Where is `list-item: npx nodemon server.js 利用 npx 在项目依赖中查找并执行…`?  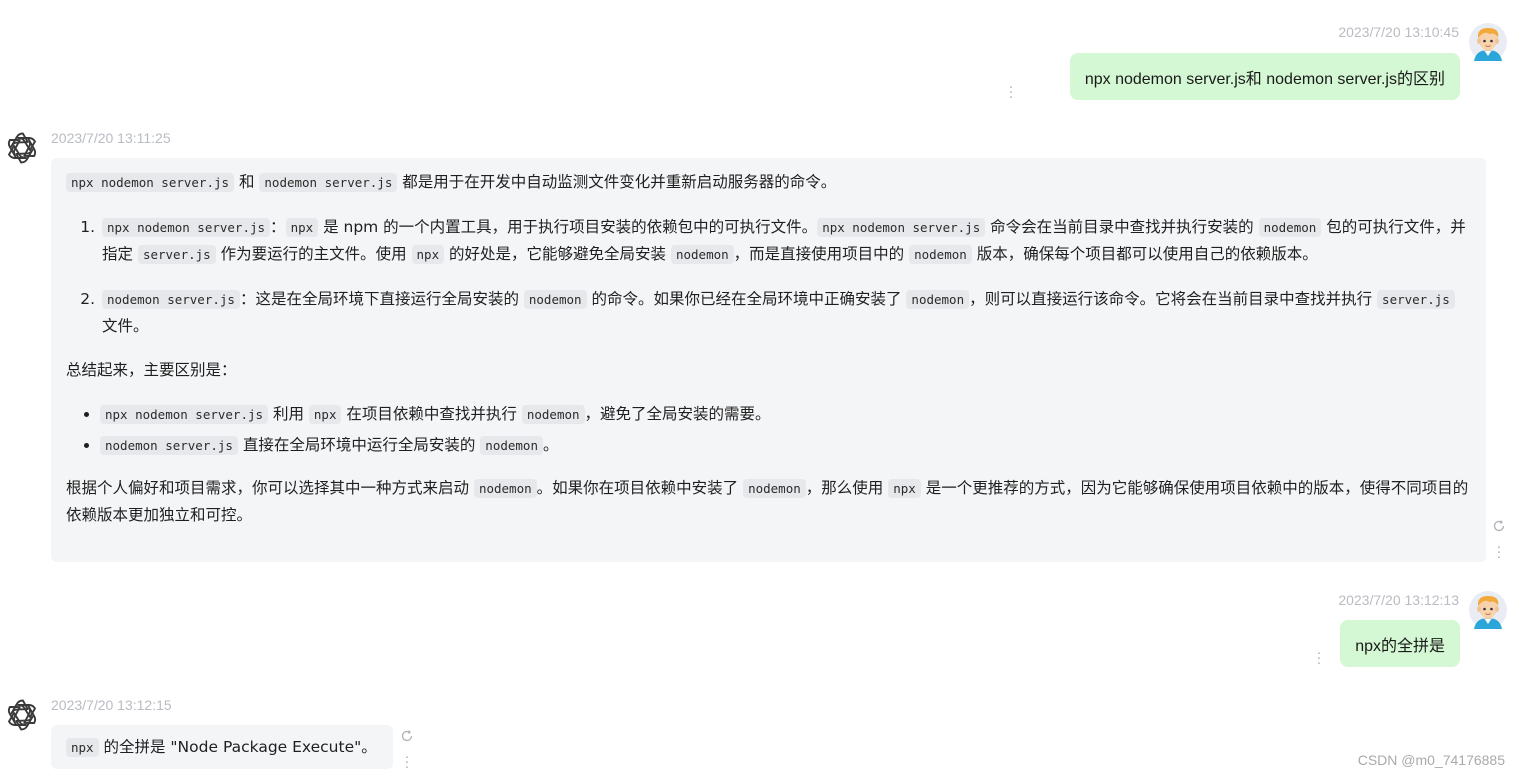
list-item: npx nodemon server.js 利用 npx 在项目依赖中查找并执行… is located at coordinates (785, 414).